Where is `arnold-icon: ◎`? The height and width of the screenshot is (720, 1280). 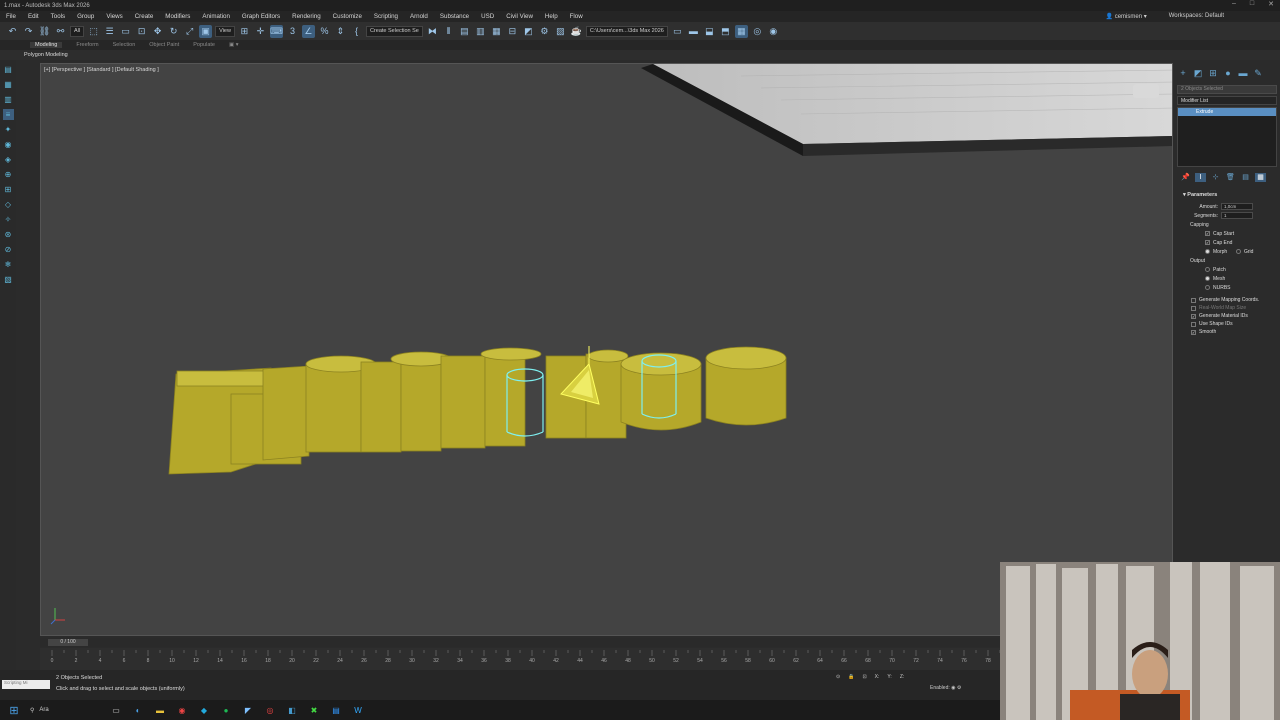 arnold-icon: ◎ is located at coordinates (757, 31).